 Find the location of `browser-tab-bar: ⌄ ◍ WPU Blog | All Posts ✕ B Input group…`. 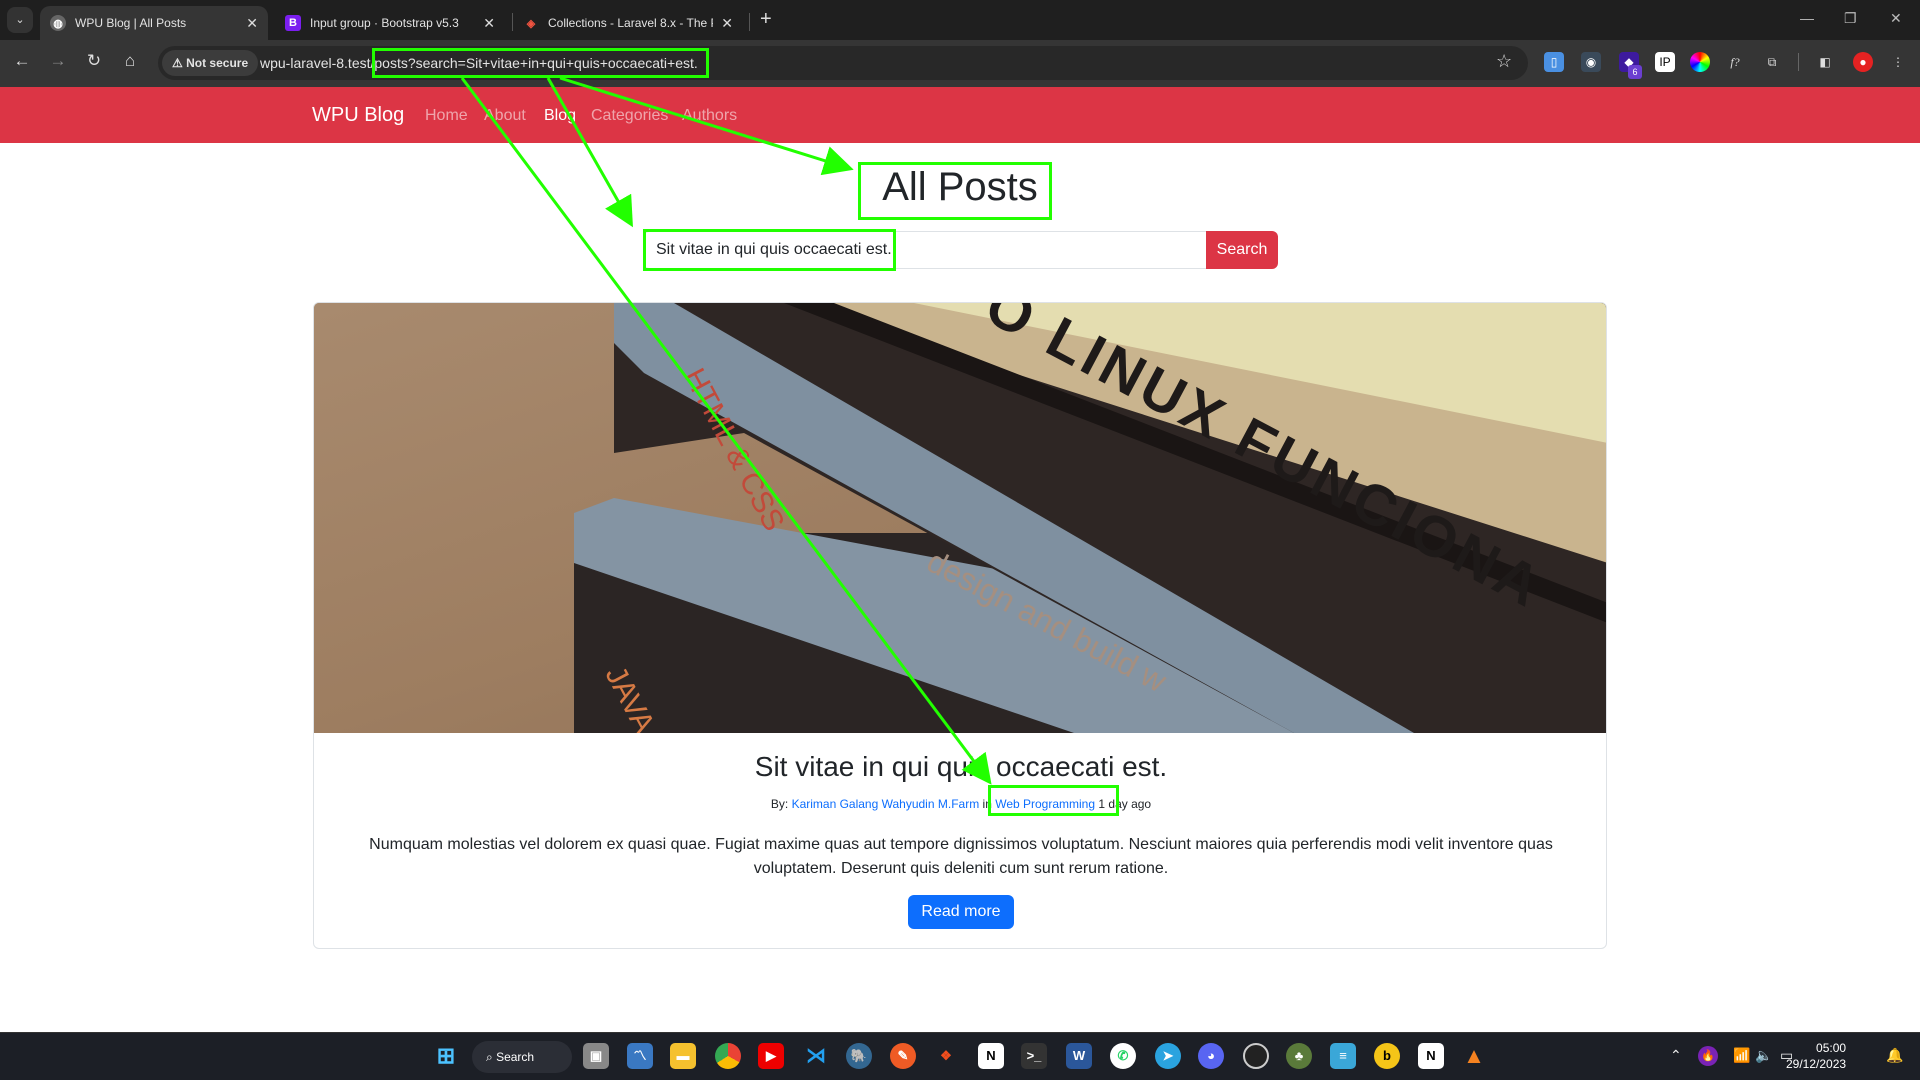

browser-tab-bar: ⌄ ◍ WPU Blog | All Posts ✕ B Input group… is located at coordinates (960, 20).